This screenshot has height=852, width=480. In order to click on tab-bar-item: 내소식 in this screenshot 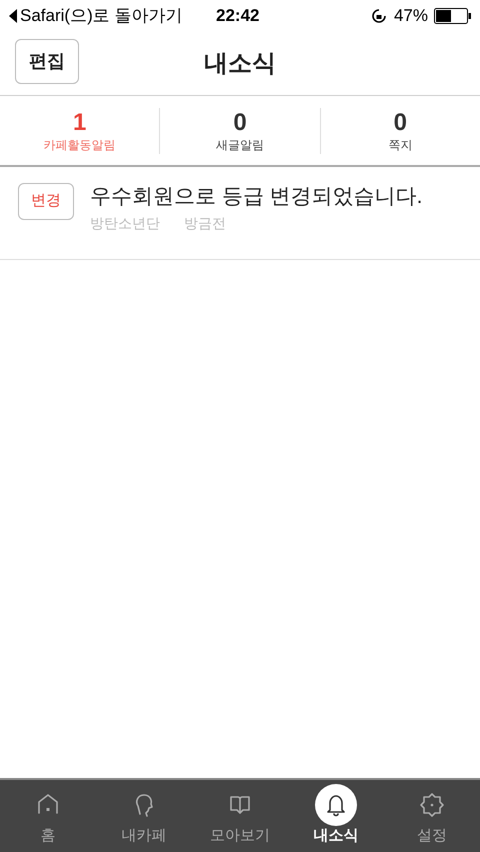, I will do `click(336, 816)`.